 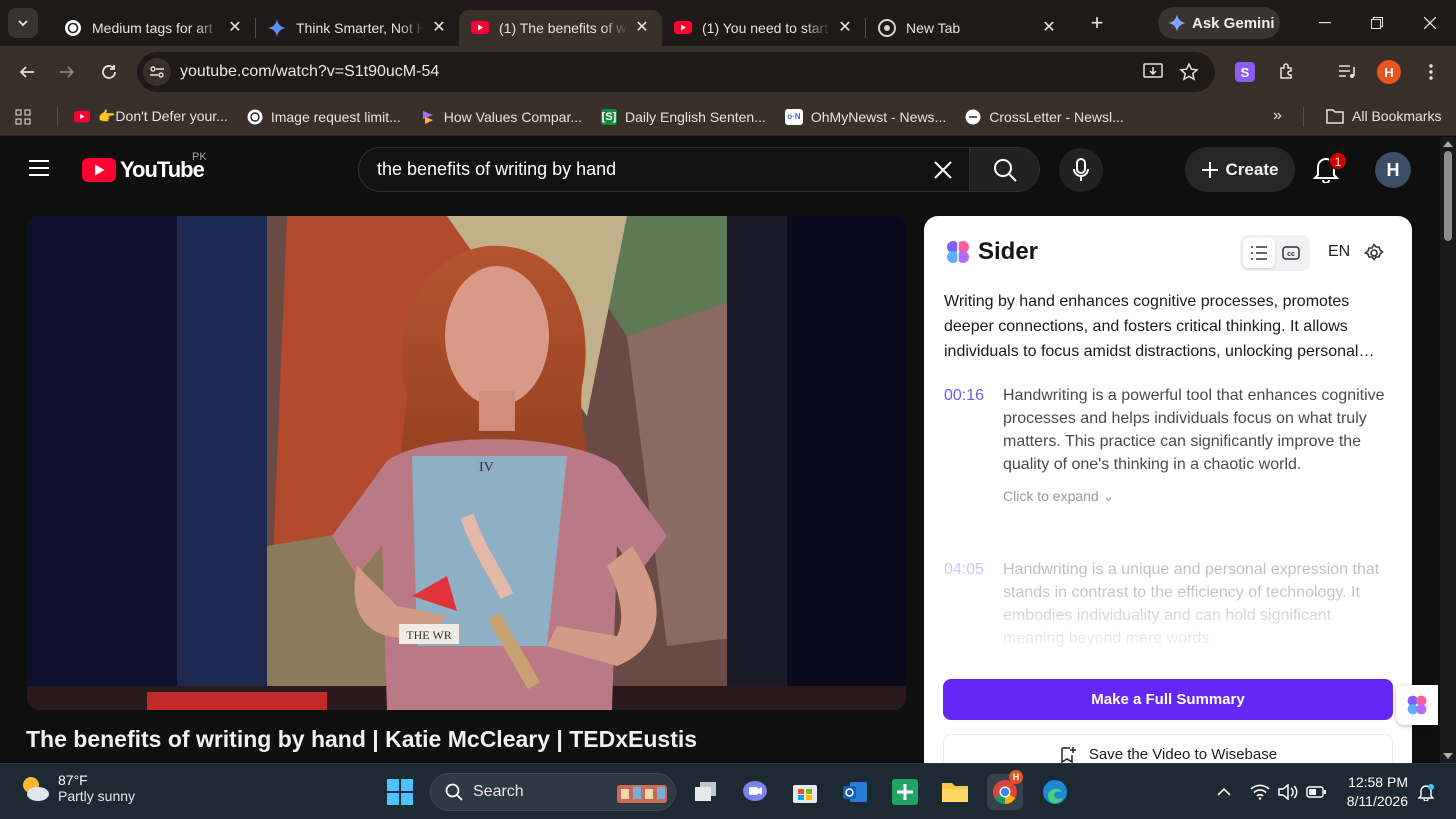 What do you see at coordinates (609, 116) in the screenshot?
I see `s-bracket-icon: [S]` at bounding box center [609, 116].